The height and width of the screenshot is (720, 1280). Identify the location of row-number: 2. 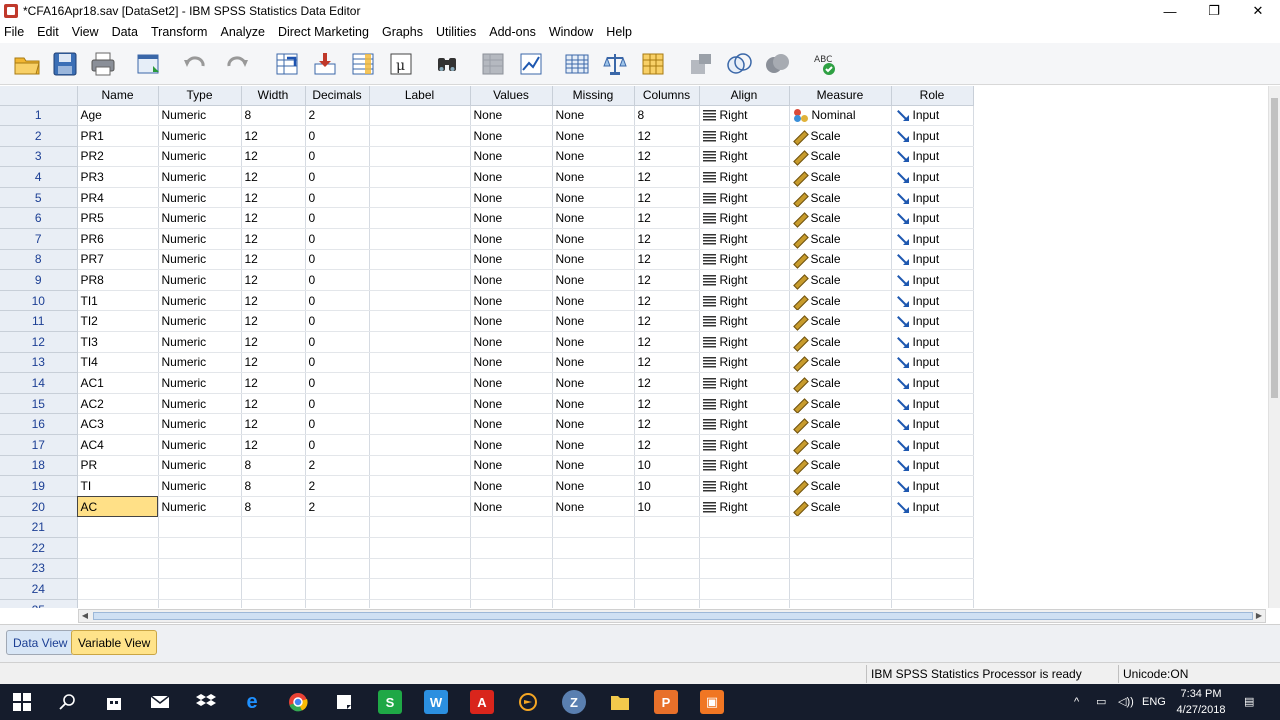
(39, 136).